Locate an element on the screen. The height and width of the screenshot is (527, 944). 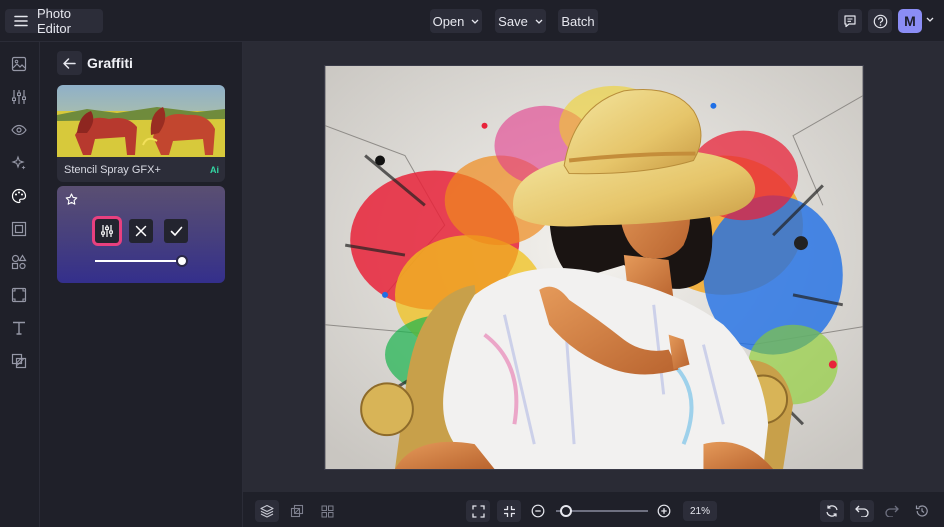
batch-button: Batch is located at coordinates (578, 21).